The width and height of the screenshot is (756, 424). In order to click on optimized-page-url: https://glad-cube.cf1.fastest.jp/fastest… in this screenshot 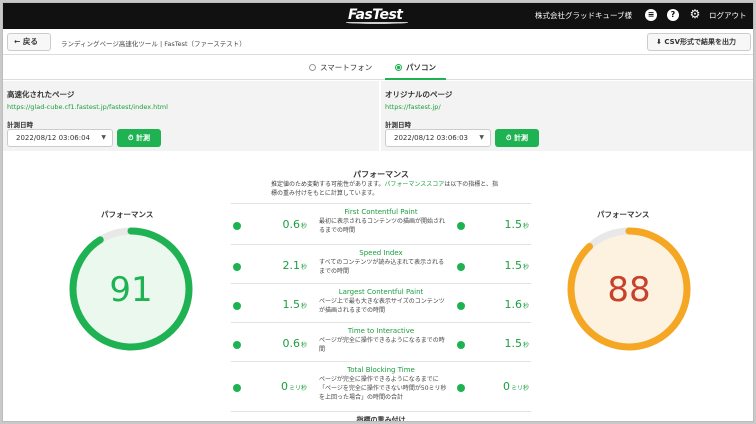, I will do `click(87, 107)`.